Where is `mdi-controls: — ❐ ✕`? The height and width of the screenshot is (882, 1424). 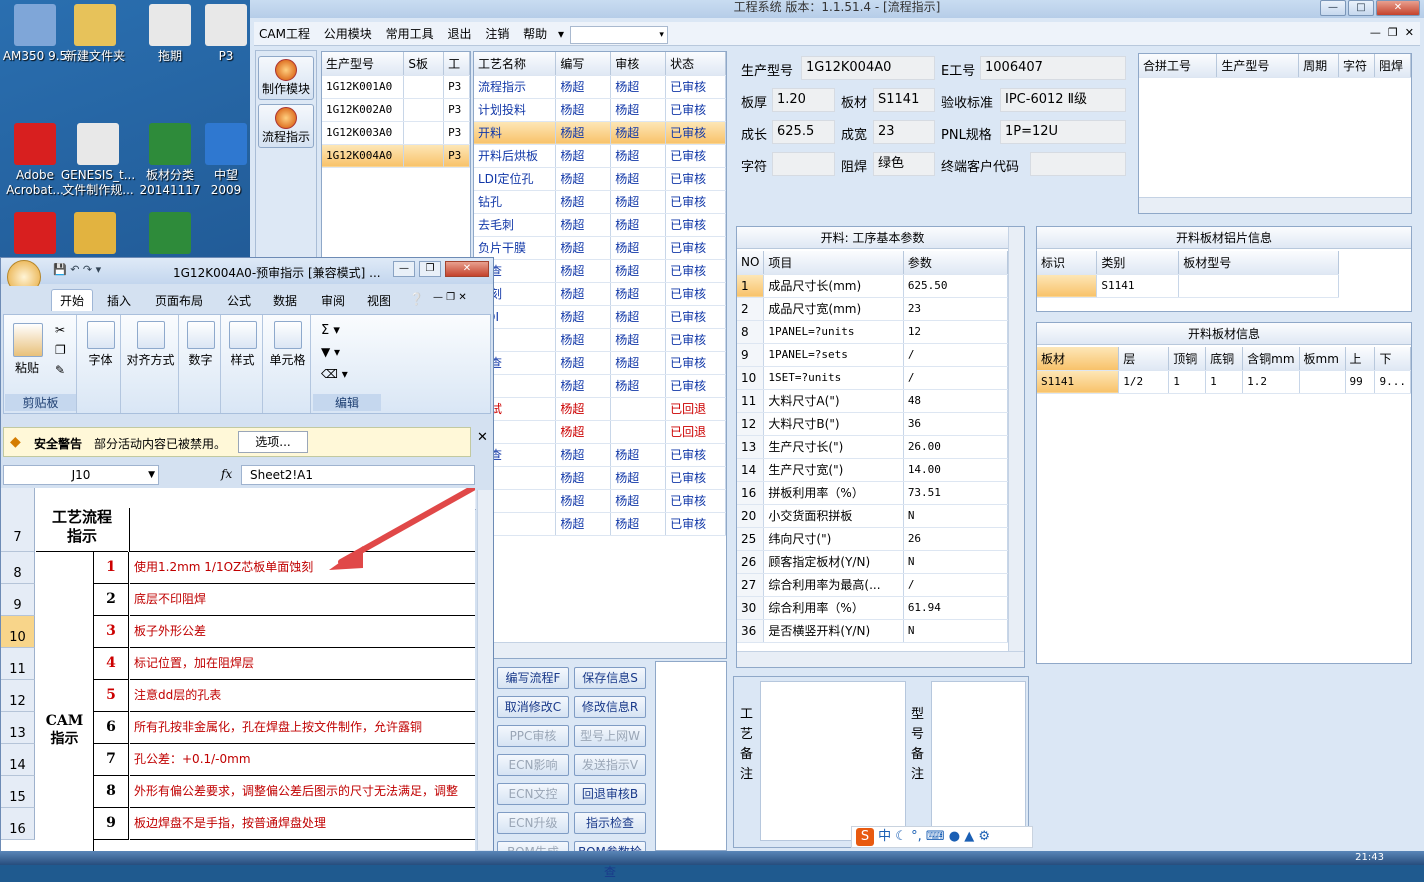
mdi-controls: — ❐ ✕ is located at coordinates (1392, 32).